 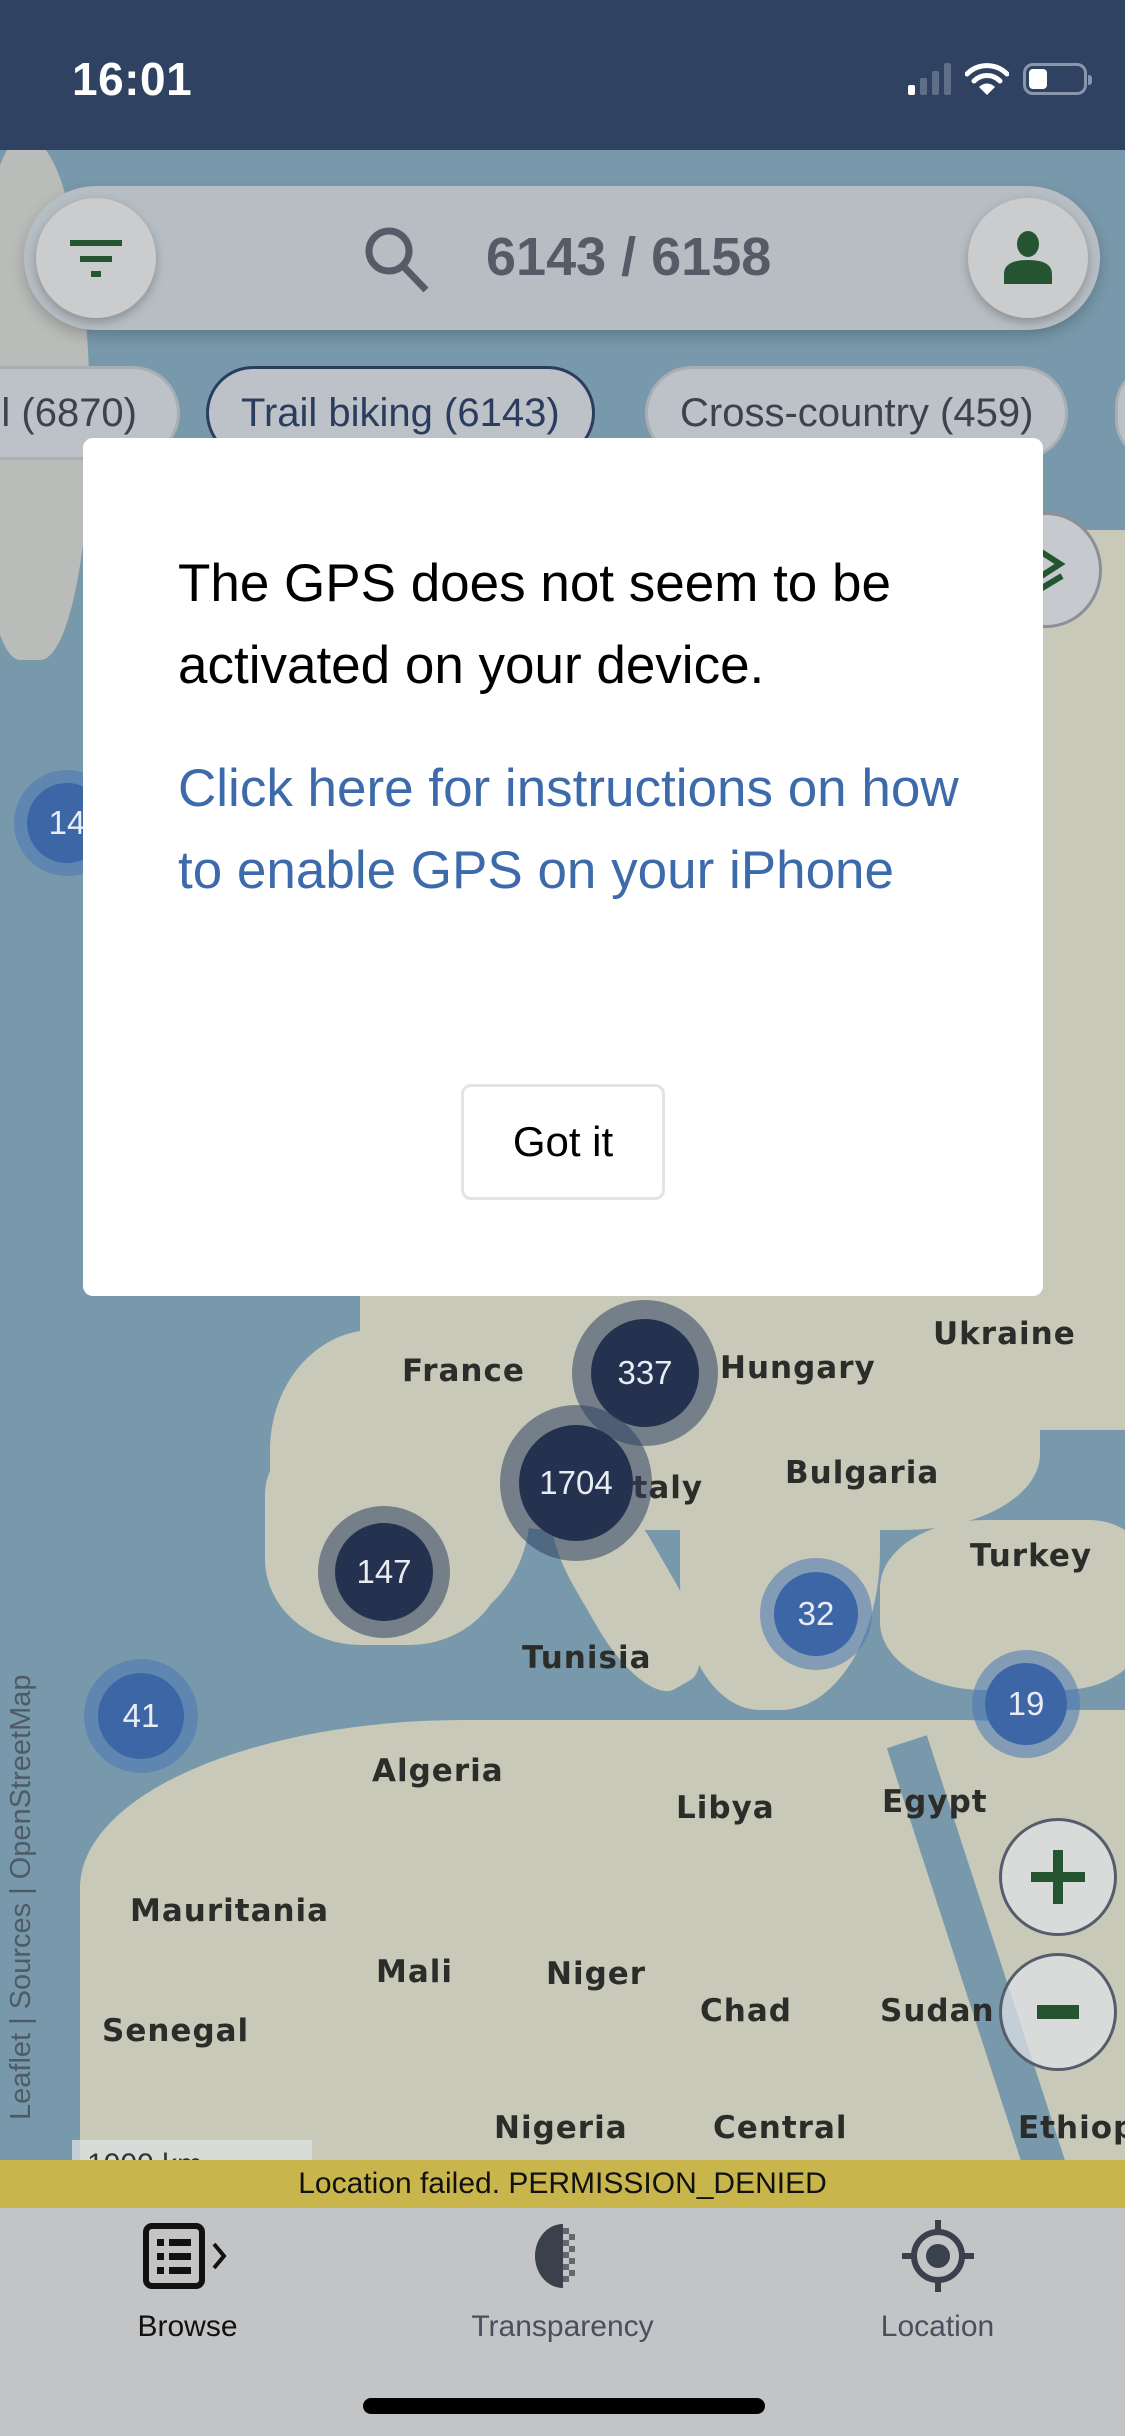 What do you see at coordinates (562, 2184) in the screenshot?
I see `location-error-toast: Location failed. PERMISSION_DENIED` at bounding box center [562, 2184].